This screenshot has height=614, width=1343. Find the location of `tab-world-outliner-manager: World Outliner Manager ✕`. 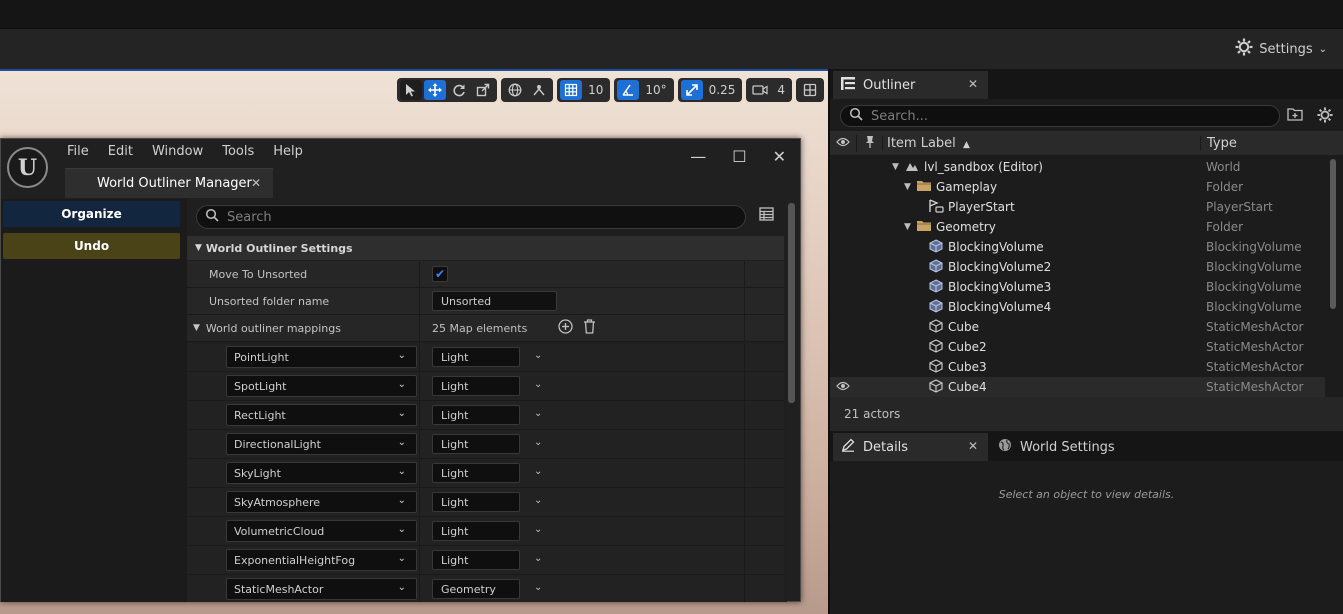

tab-world-outliner-manager: World Outliner Manager ✕ is located at coordinates (169, 183).